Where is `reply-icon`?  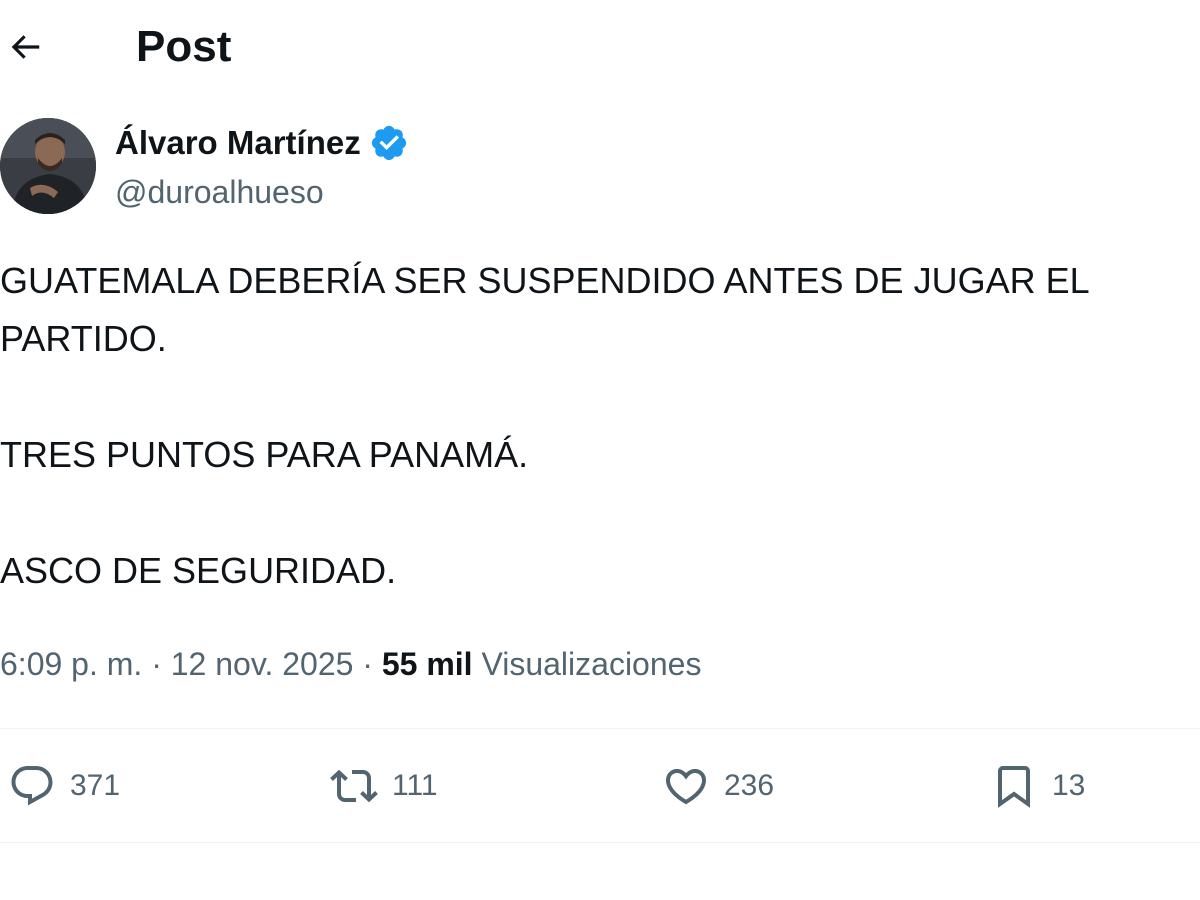
reply-icon is located at coordinates (32, 786).